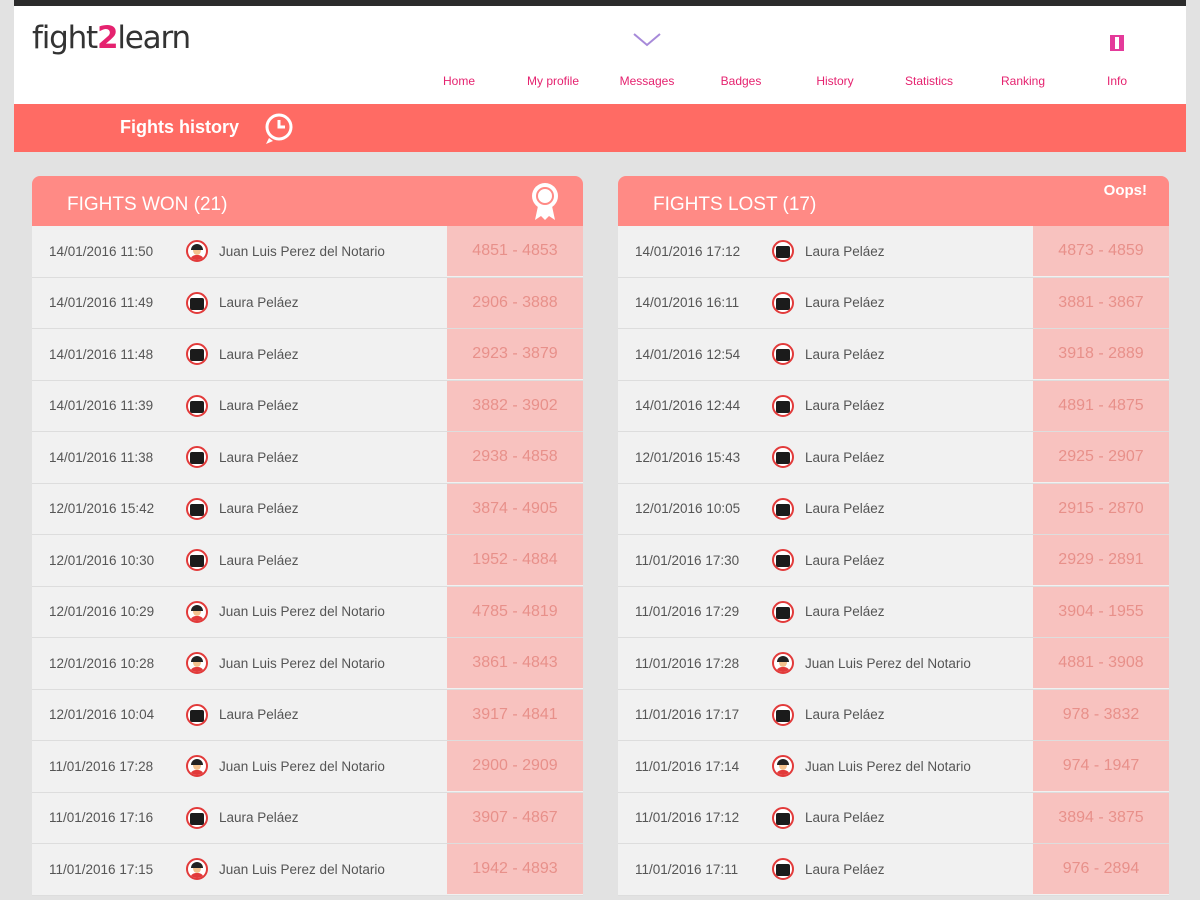 This screenshot has width=1200, height=900. I want to click on nav-home: Home, so click(459, 52).